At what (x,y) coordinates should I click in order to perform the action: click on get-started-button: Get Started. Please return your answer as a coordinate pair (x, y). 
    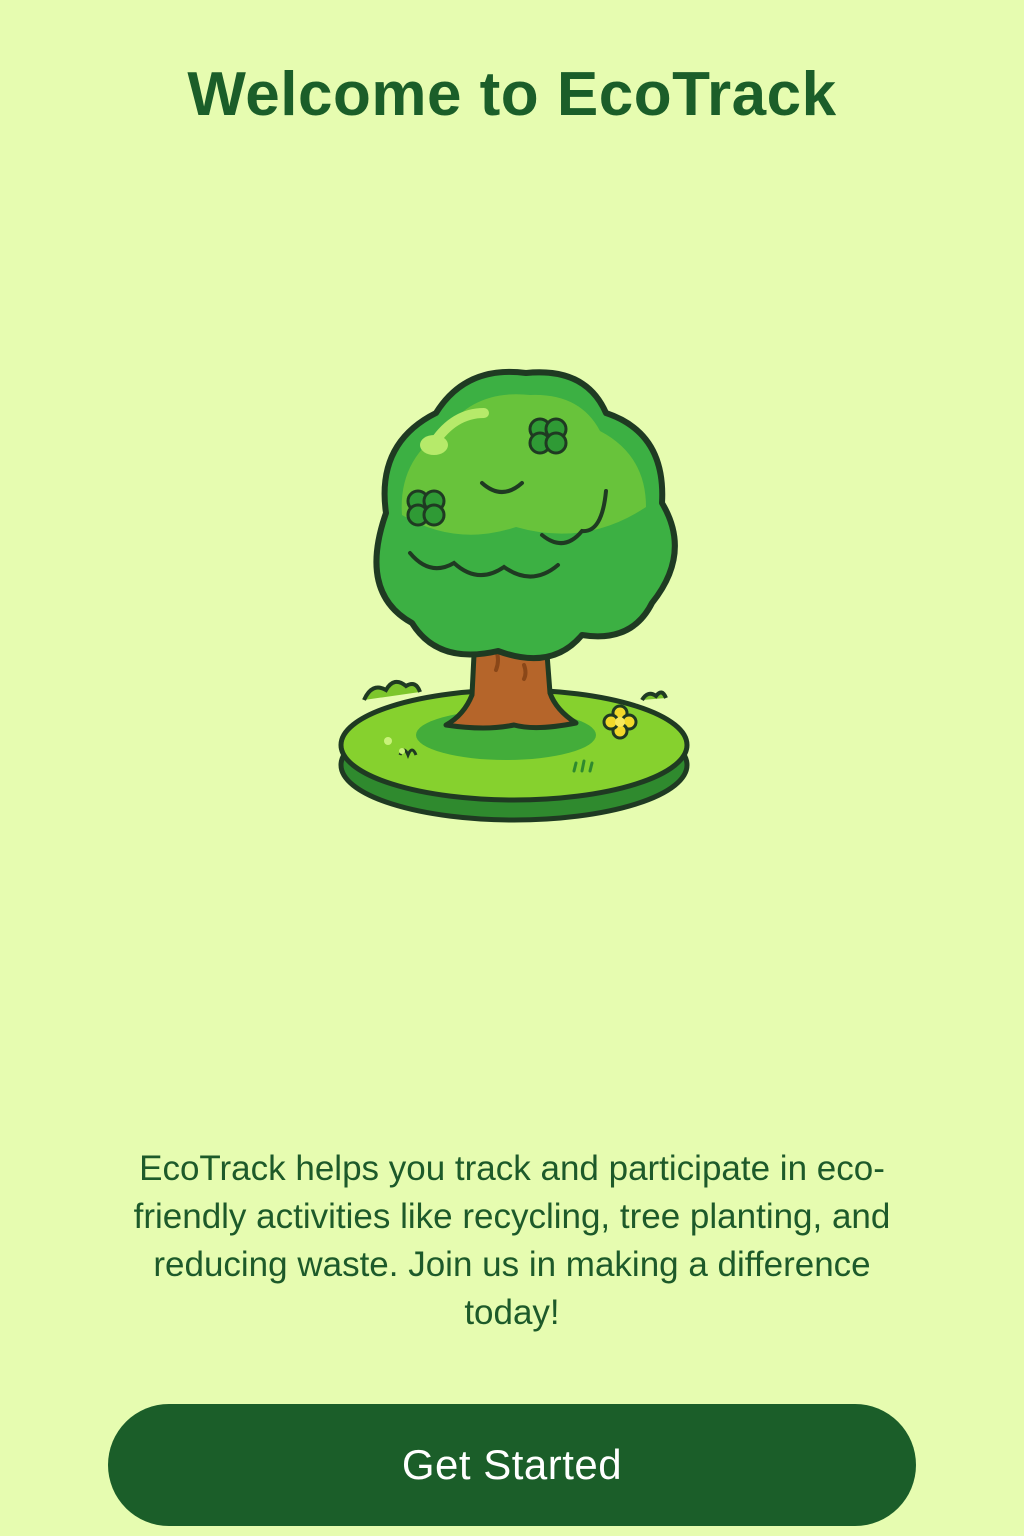
    Looking at the image, I should click on (512, 1465).